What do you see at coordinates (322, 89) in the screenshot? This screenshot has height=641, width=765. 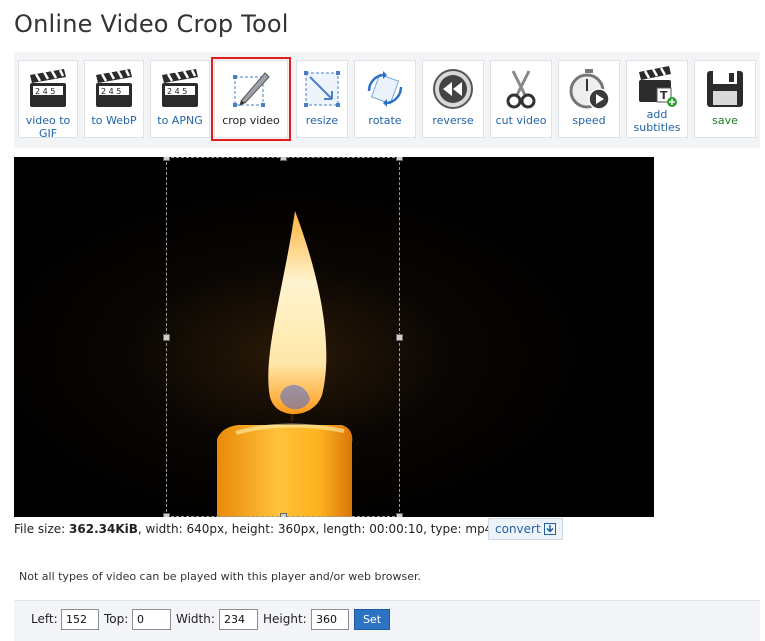 I see `resize-icon` at bounding box center [322, 89].